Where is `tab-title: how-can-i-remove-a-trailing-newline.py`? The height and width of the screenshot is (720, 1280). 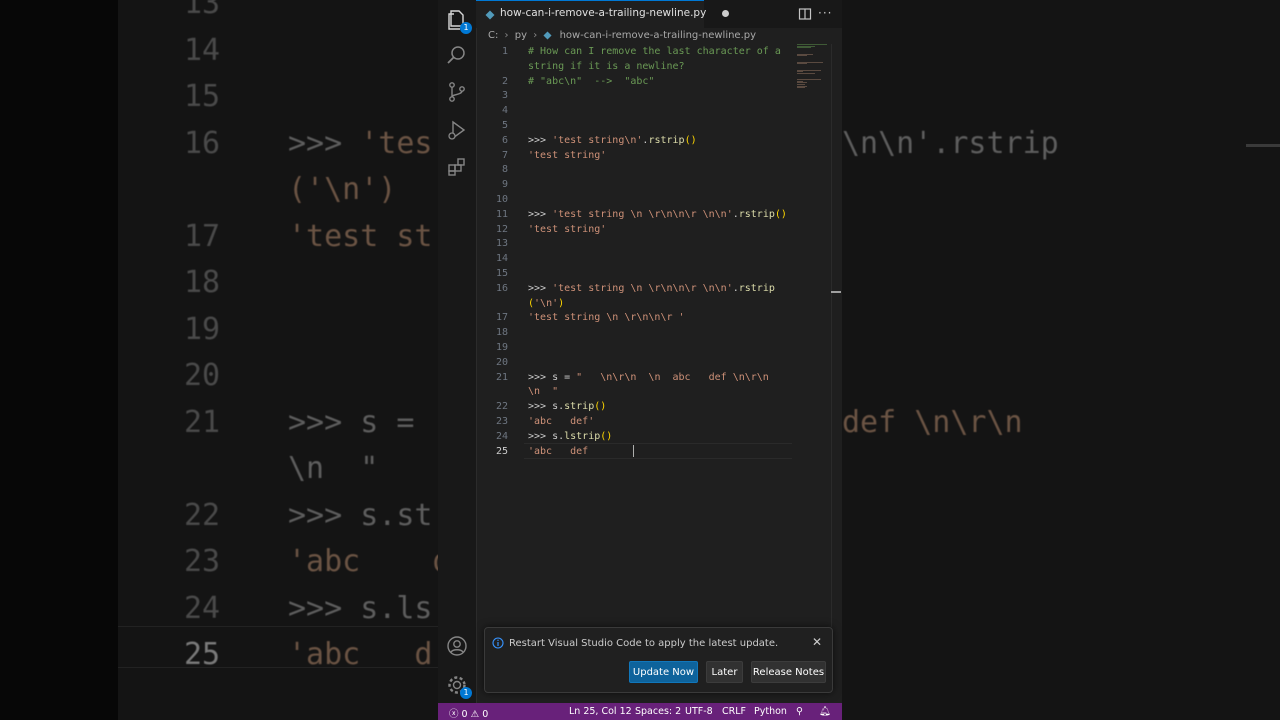 tab-title: how-can-i-remove-a-trailing-newline.py is located at coordinates (603, 13).